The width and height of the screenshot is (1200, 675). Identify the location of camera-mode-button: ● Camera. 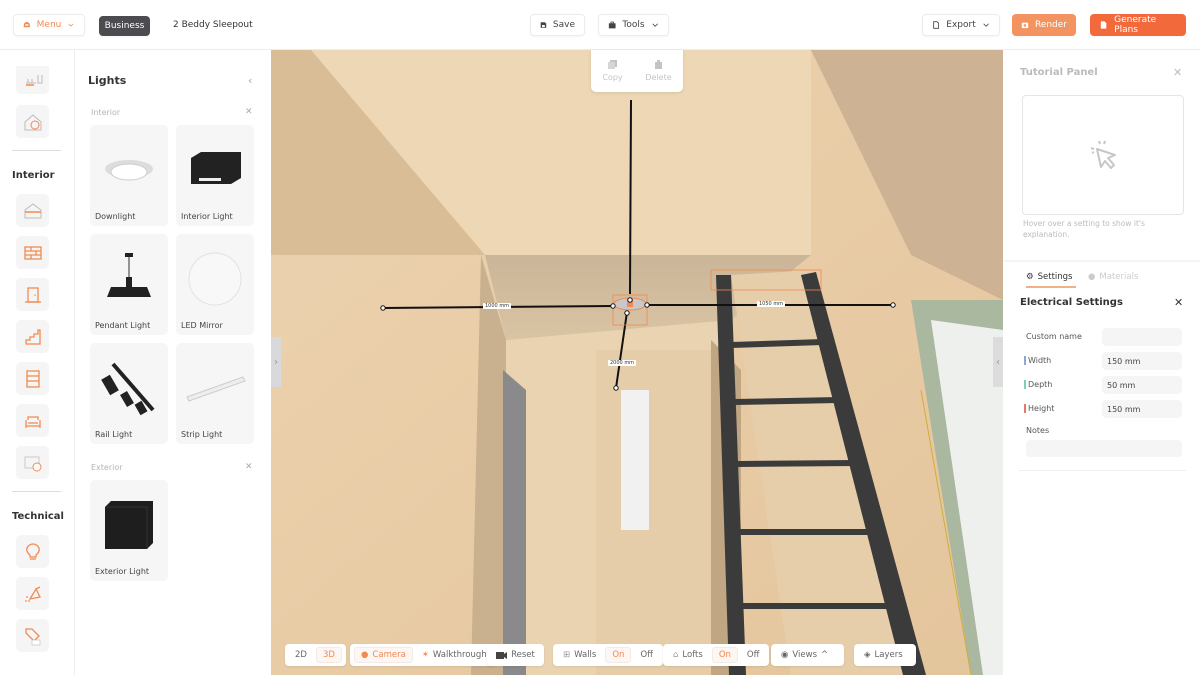
(383, 655).